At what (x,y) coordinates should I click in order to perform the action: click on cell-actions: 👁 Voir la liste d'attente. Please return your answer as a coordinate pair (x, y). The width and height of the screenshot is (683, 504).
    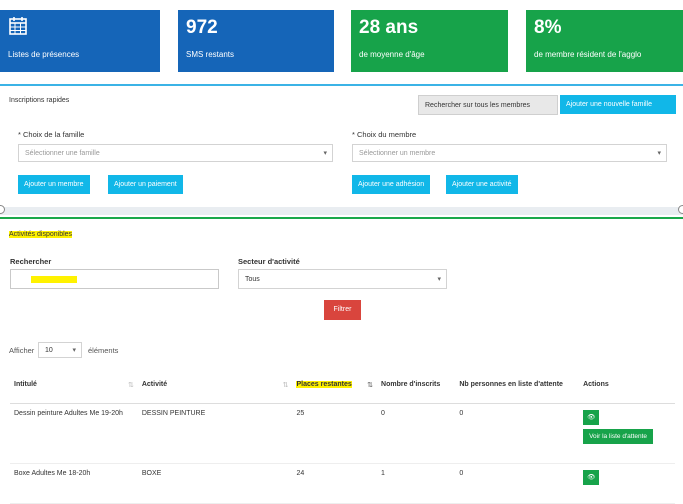
    Looking at the image, I should click on (627, 433).